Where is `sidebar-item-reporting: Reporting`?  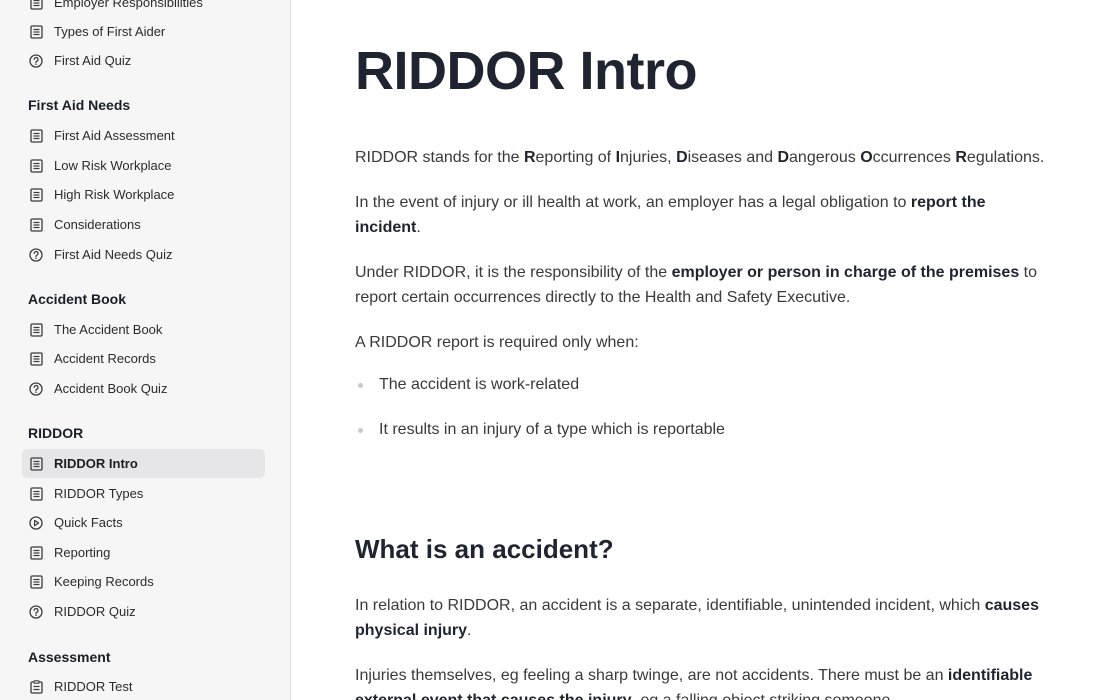 sidebar-item-reporting: Reporting is located at coordinates (143, 552).